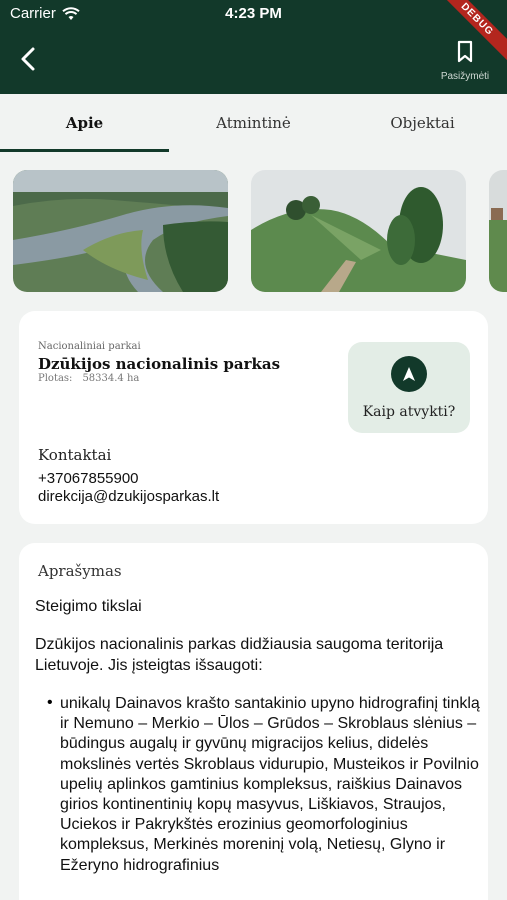 The image size is (507, 900). Describe the element at coordinates (88, 606) in the screenshot. I see `description-subtitle: Steigimo tikslai` at that location.